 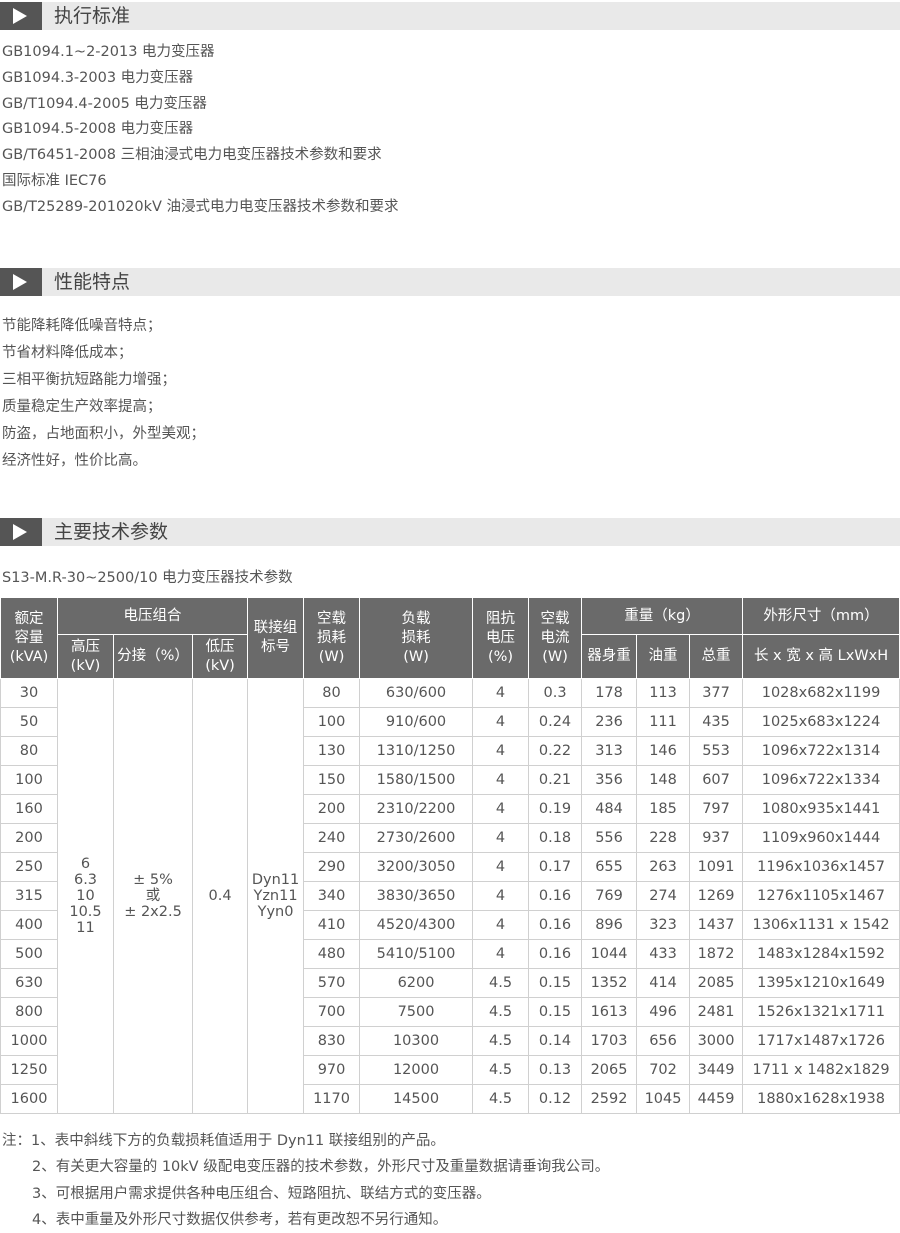 I want to click on cell-no-load-loss: 700, so click(x=332, y=1012).